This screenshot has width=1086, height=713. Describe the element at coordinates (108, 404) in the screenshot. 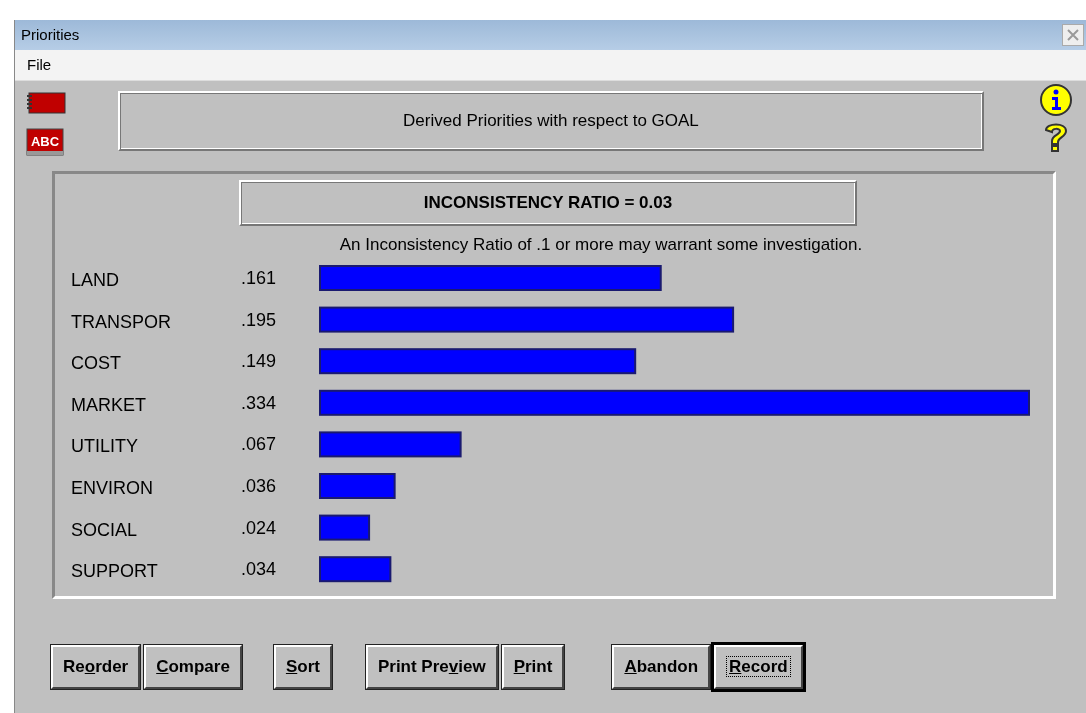

I see `category-label: MARKET` at that location.